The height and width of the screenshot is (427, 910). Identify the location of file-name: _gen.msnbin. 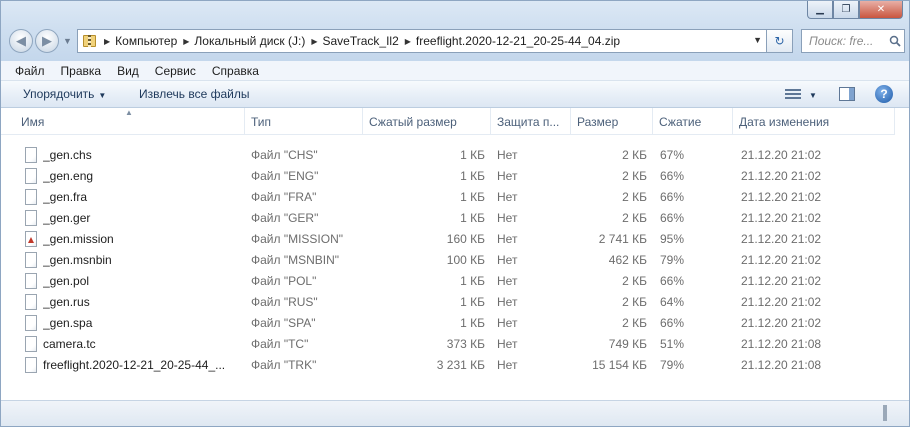
(77, 260).